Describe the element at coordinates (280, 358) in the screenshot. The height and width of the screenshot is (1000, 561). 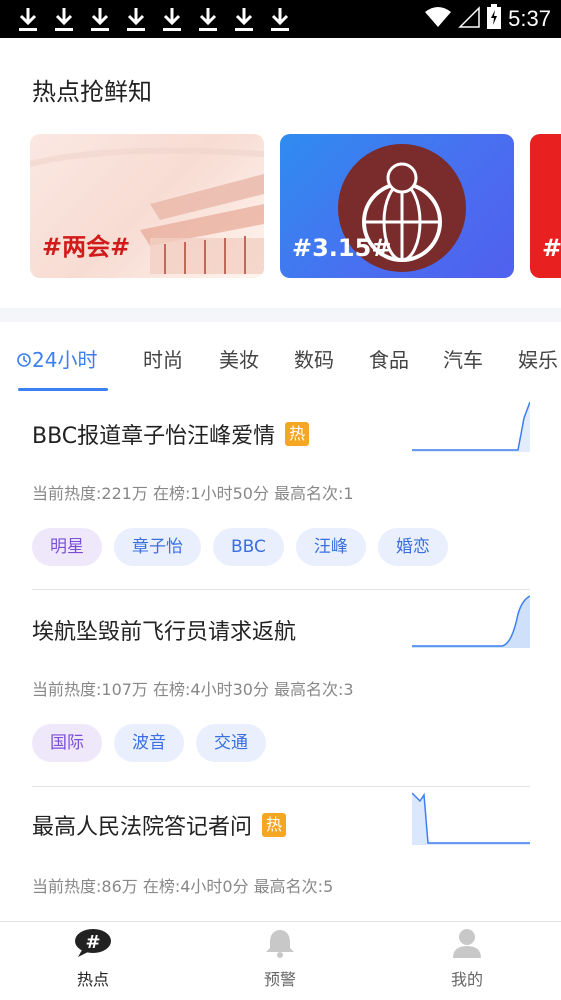
I see `category-tabs: 24小时 时尚 美妆 数码 食品 汽车 娱乐` at that location.